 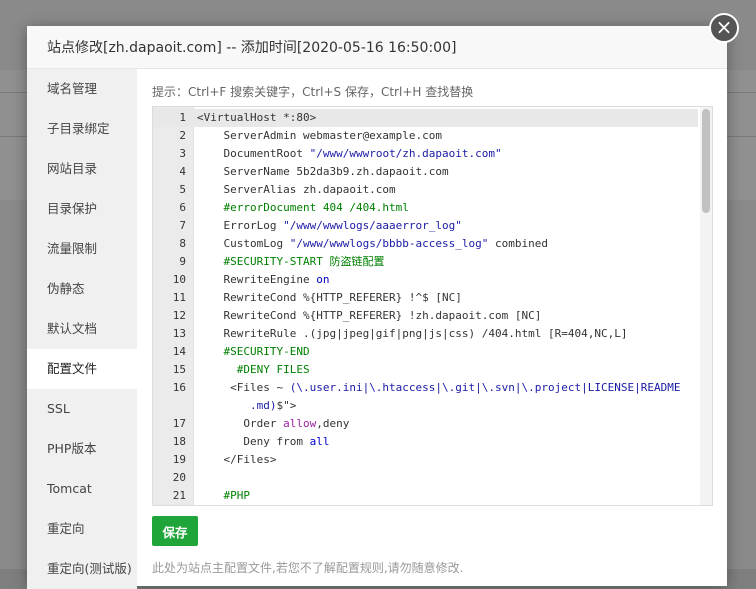 What do you see at coordinates (179, 369) in the screenshot?
I see `line-number: 15` at bounding box center [179, 369].